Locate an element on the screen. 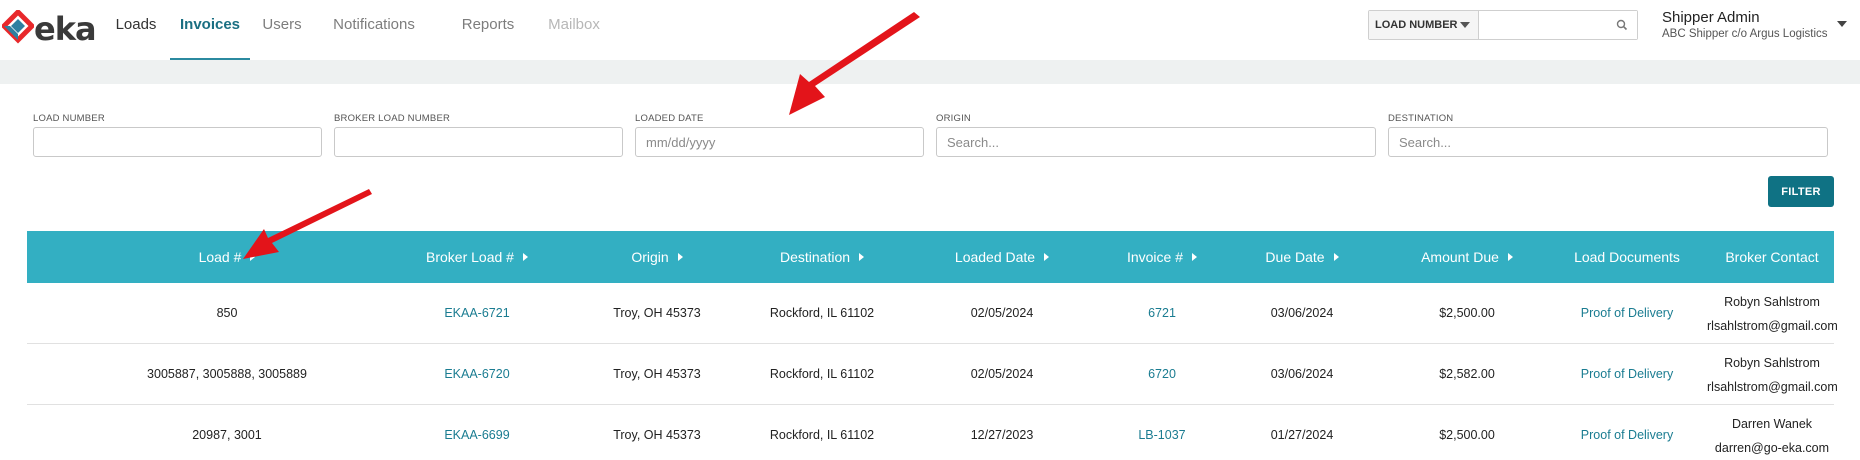  cell-load-number: 850 is located at coordinates (227, 313).